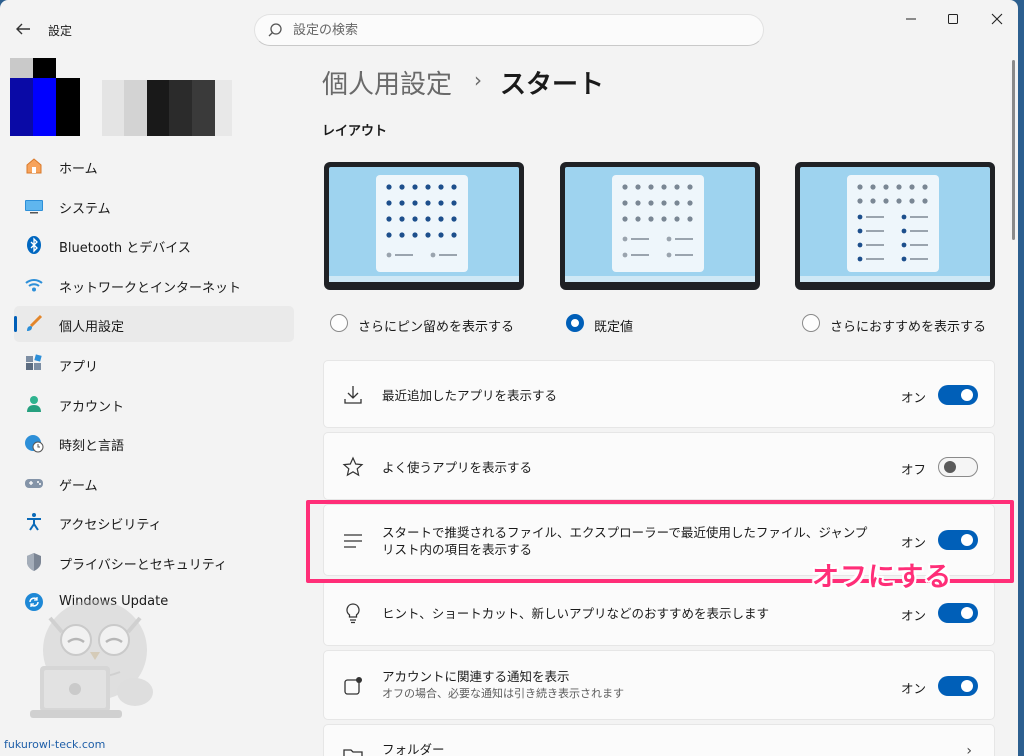 The image size is (1024, 756). Describe the element at coordinates (997, 21) in the screenshot. I see `close-icon` at that location.